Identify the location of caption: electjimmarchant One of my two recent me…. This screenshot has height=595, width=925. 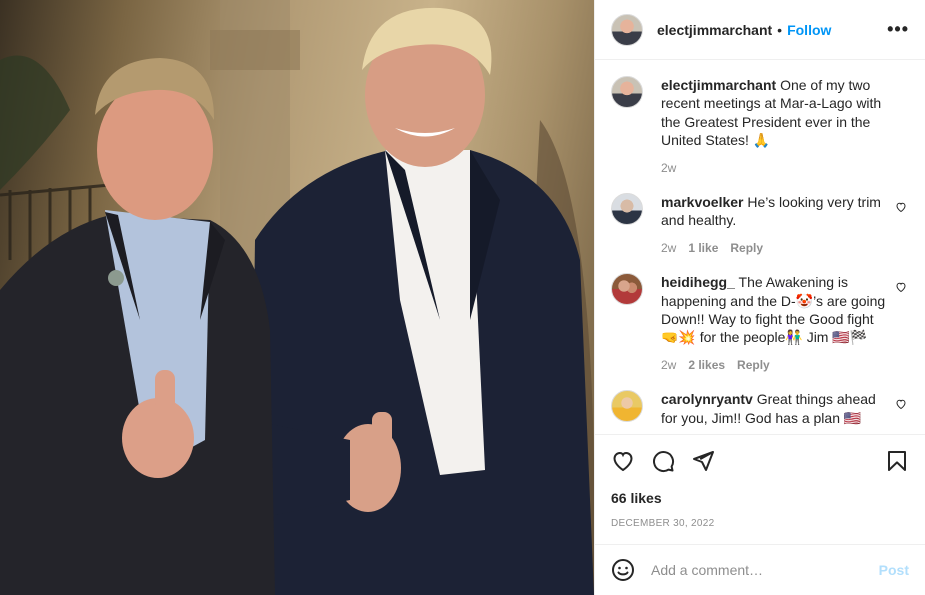
(760, 126).